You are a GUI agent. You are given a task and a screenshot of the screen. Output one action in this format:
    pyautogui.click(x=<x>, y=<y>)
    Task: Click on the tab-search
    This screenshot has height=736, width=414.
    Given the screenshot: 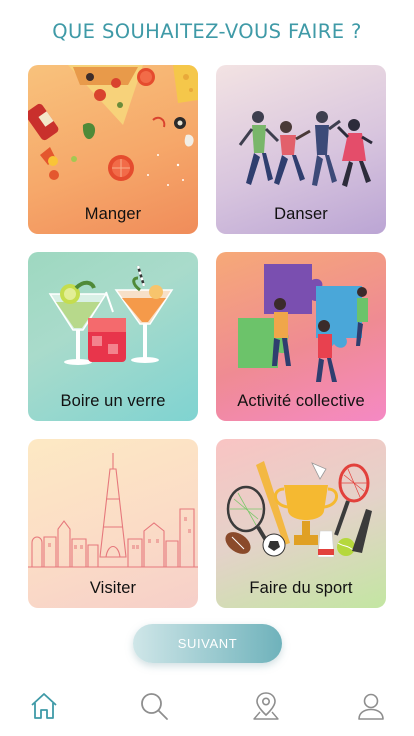 What is the action you would take?
    pyautogui.click(x=154, y=706)
    